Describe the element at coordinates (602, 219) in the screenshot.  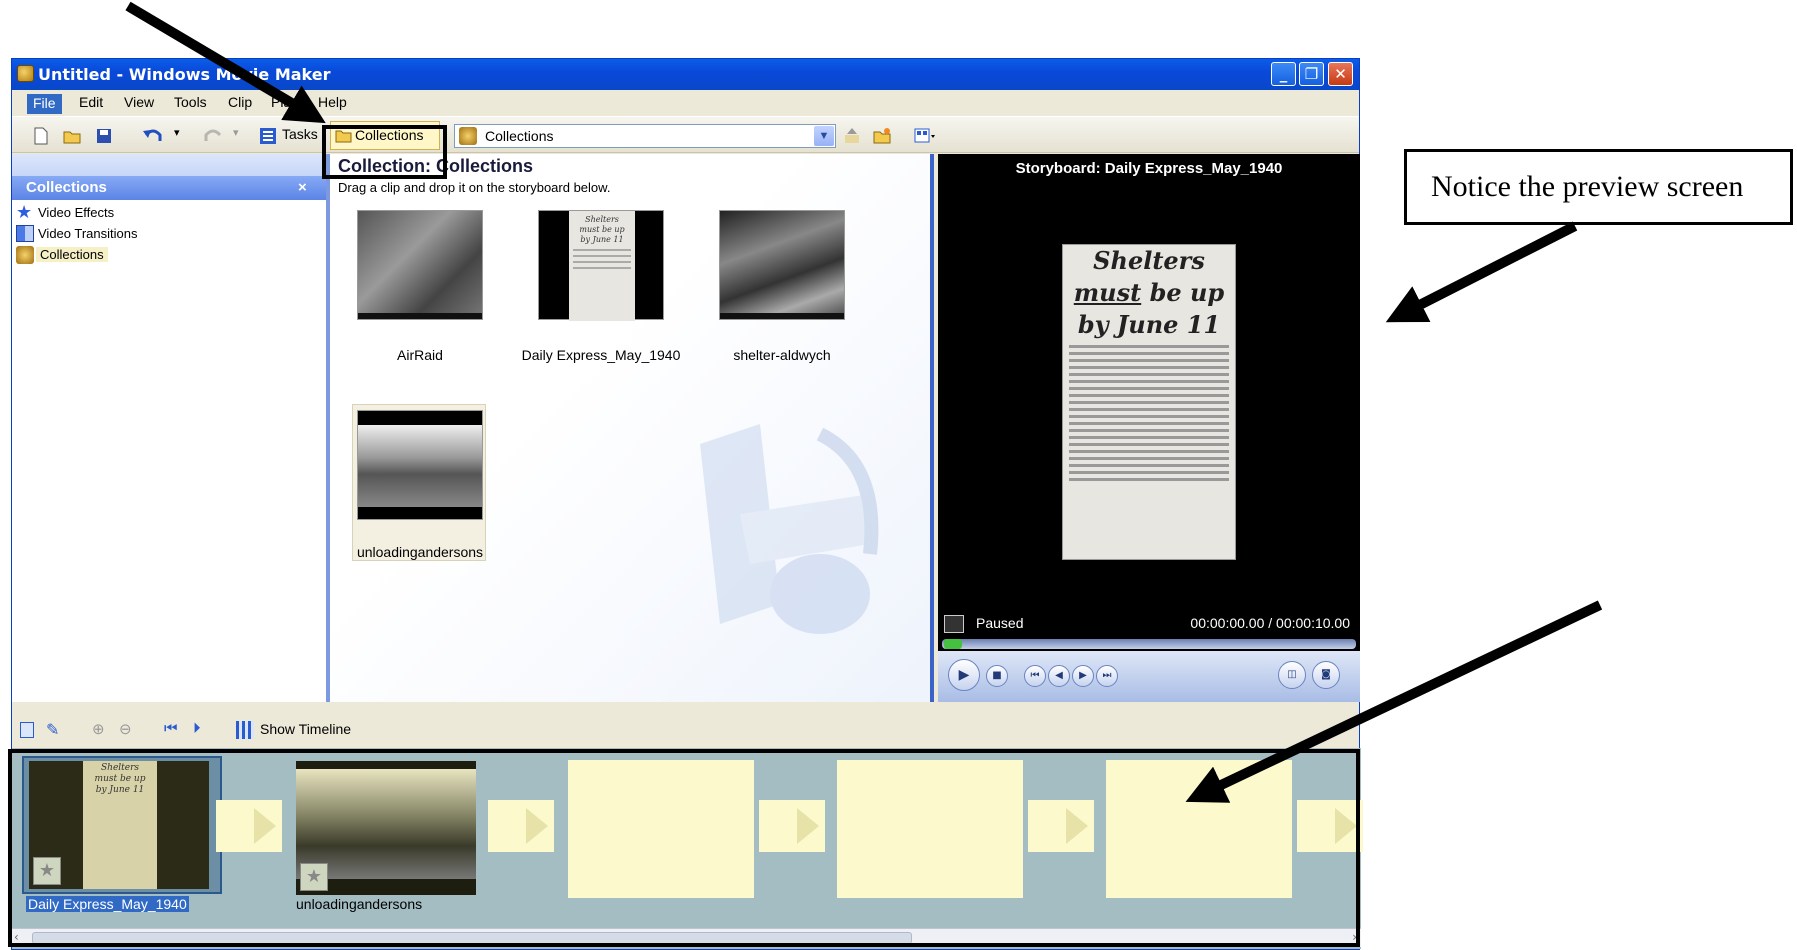
I see `thumb-line-1: Shelters` at that location.